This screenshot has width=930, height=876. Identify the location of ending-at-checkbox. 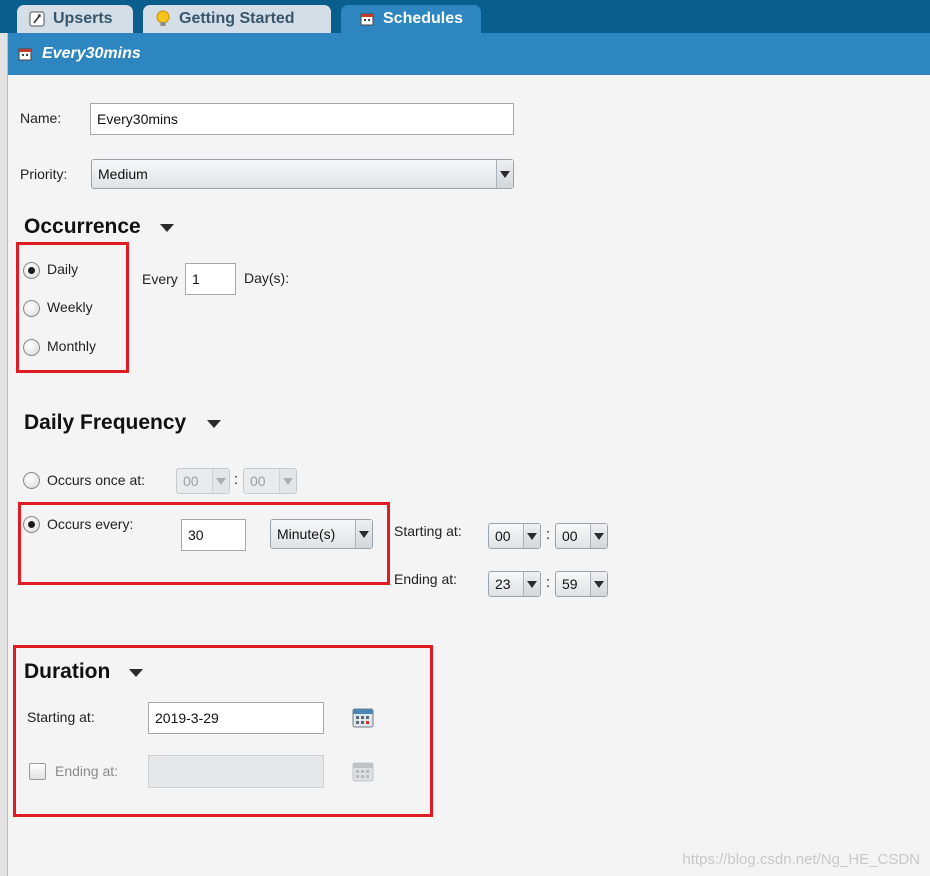
(37, 771).